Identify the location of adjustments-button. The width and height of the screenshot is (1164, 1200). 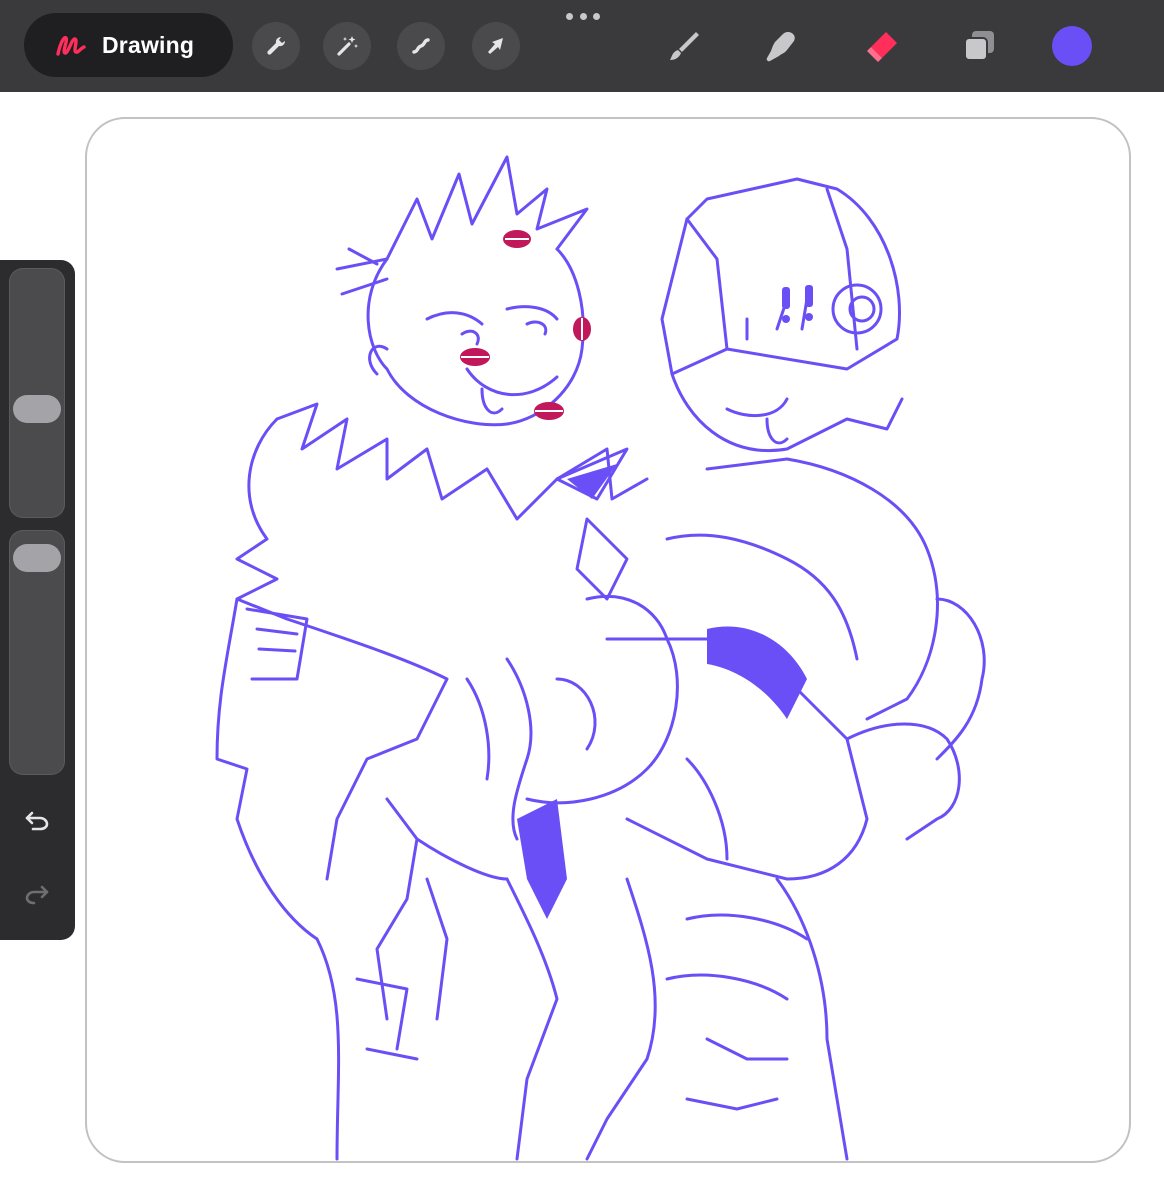
(347, 46).